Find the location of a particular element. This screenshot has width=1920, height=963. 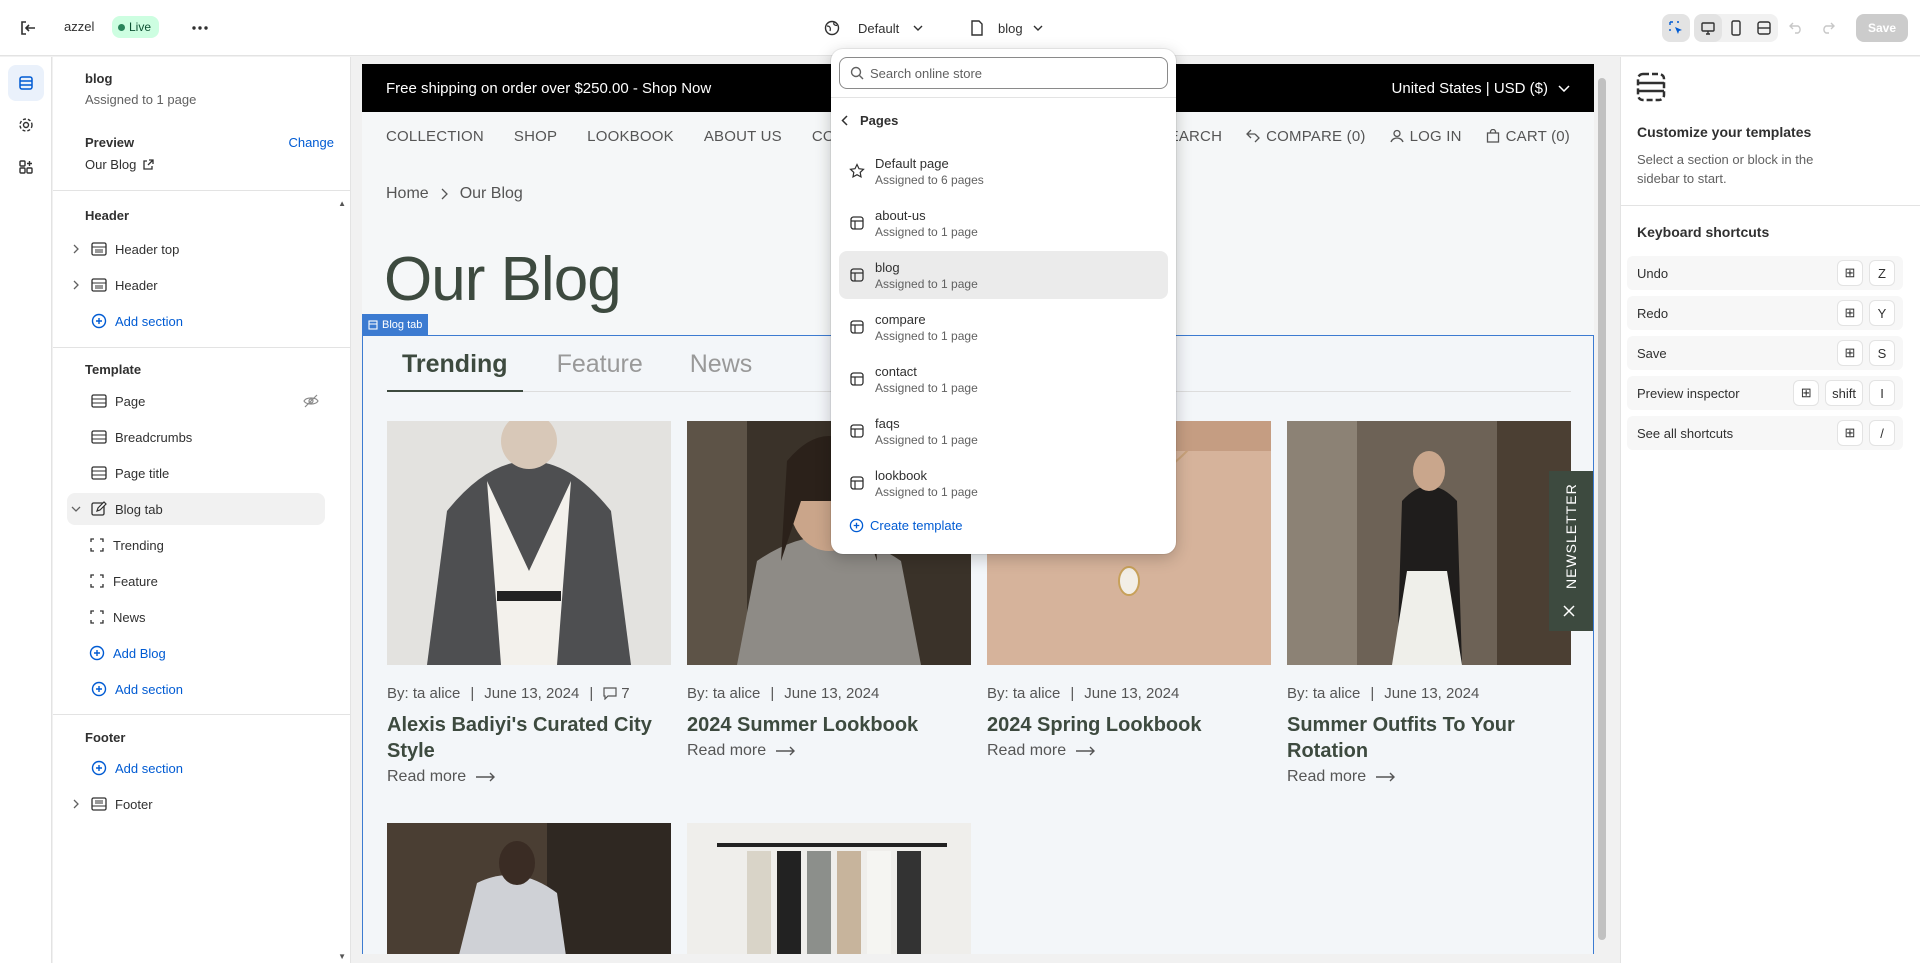

search-input is located at coordinates (1010, 73).